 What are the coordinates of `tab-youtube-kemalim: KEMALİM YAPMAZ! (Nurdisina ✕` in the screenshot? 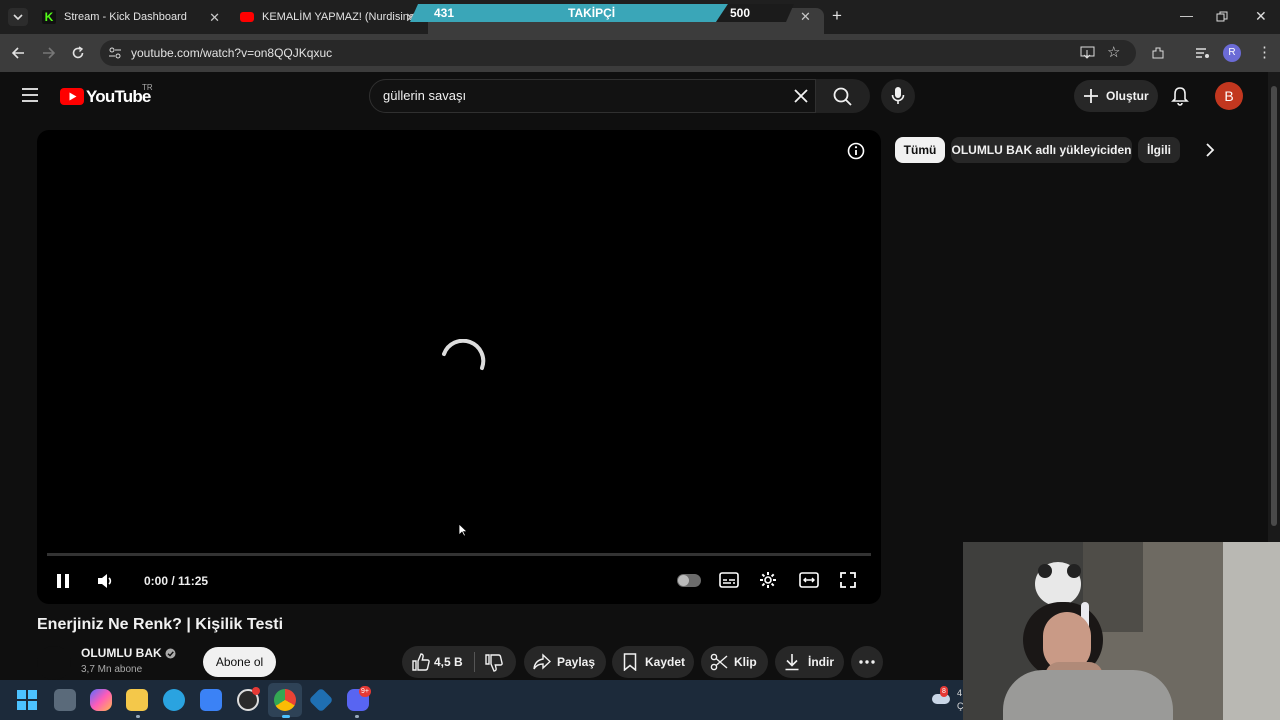 It's located at (327, 17).